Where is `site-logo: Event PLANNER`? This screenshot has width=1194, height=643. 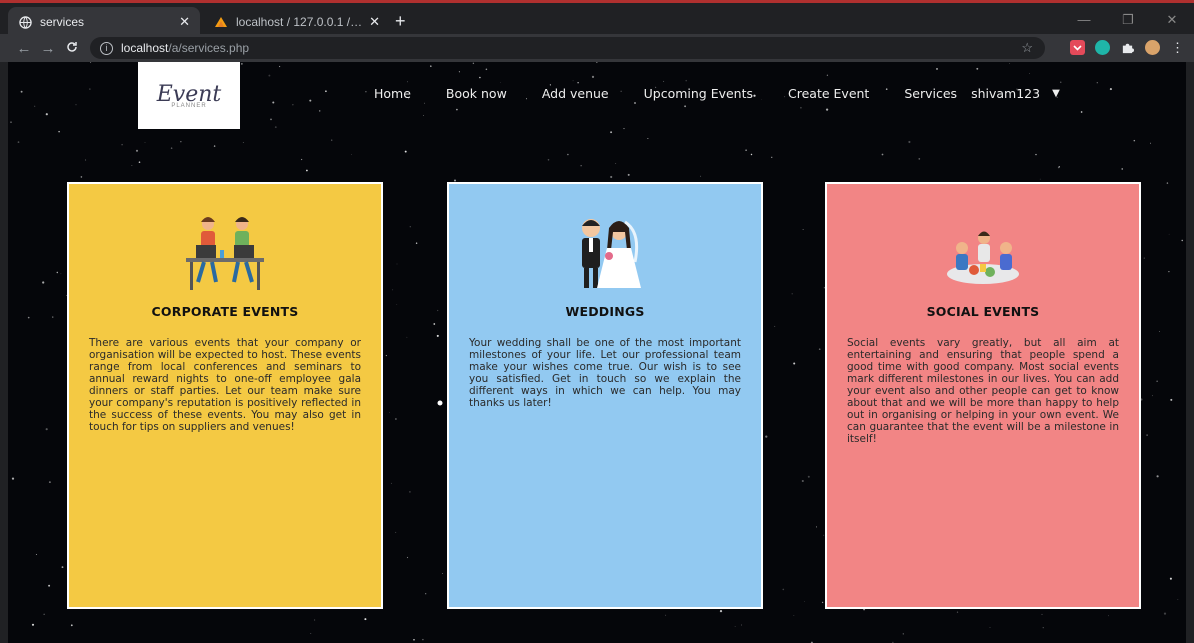
site-logo: Event PLANNER is located at coordinates (189, 95).